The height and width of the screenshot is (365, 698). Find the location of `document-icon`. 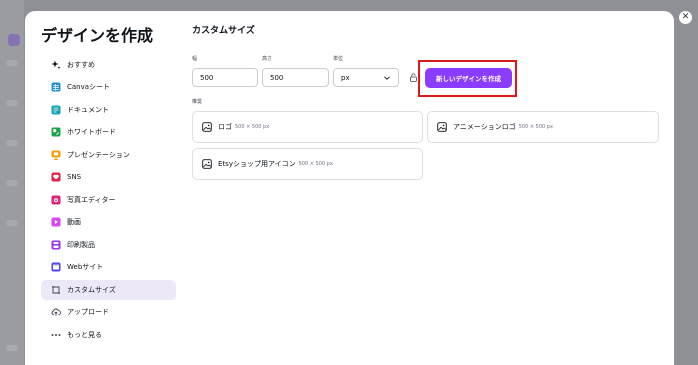

document-icon is located at coordinates (56, 110).